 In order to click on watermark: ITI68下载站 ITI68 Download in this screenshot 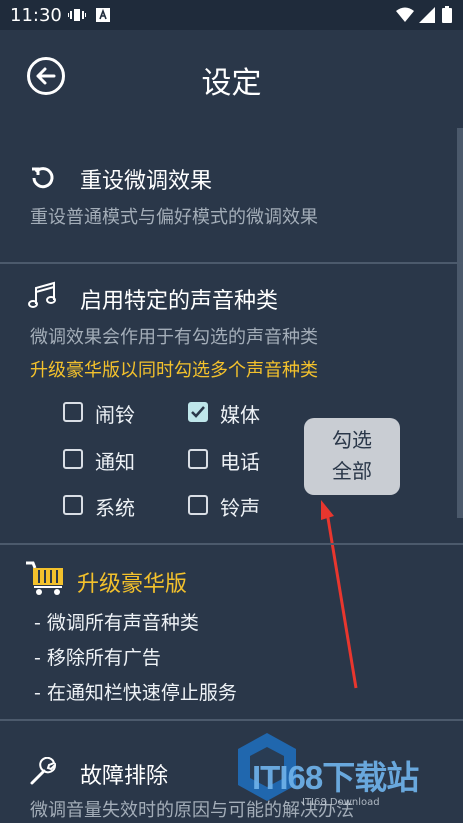, I will do `click(345, 771)`.